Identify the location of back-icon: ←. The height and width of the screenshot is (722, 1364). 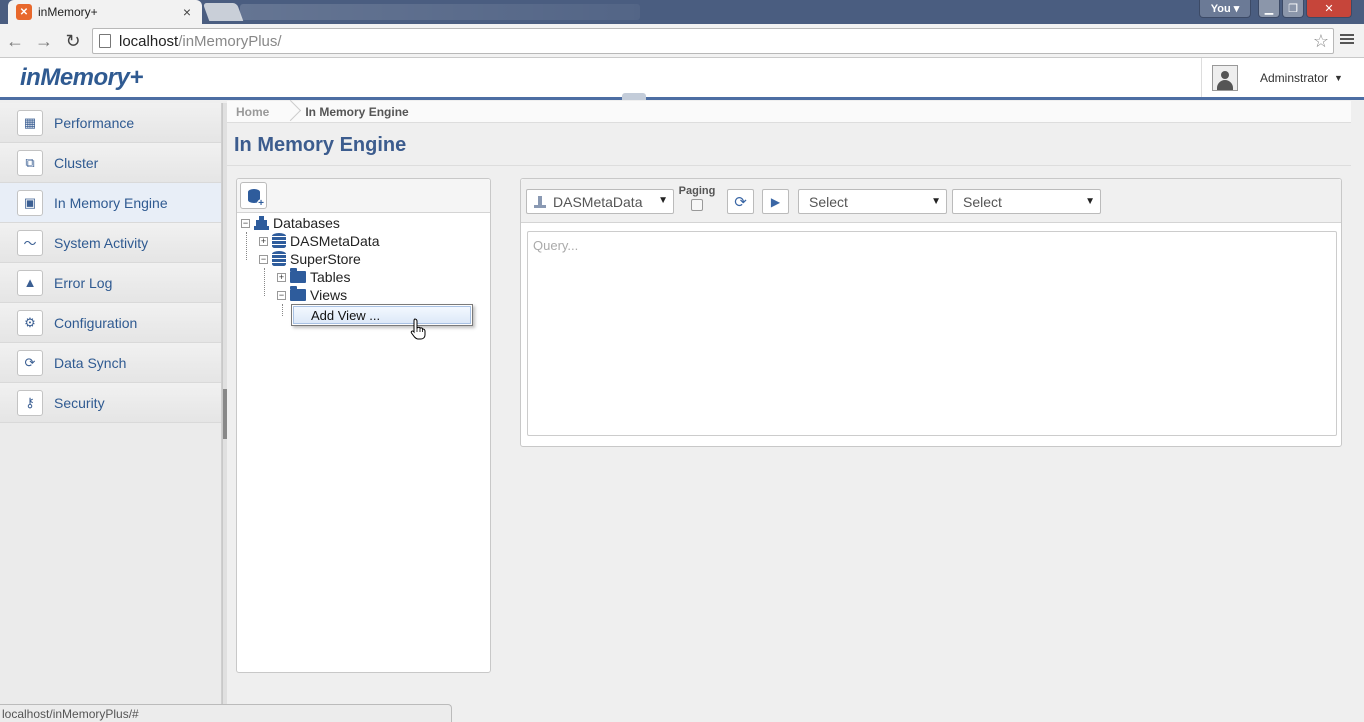
(15, 41).